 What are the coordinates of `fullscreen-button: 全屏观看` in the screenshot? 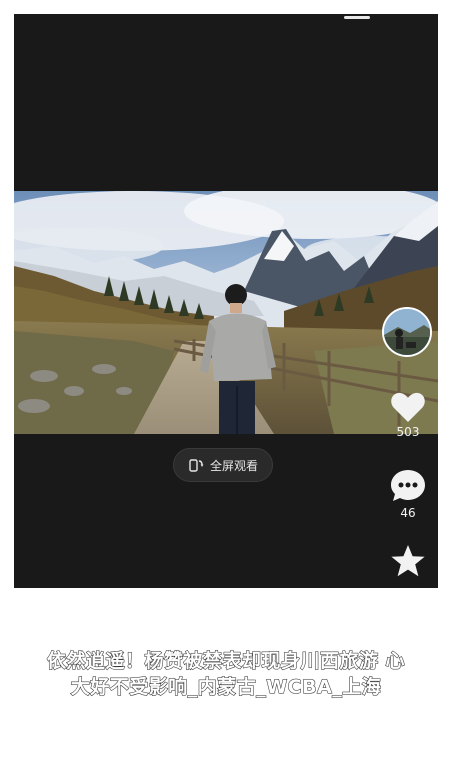 It's located at (223, 465).